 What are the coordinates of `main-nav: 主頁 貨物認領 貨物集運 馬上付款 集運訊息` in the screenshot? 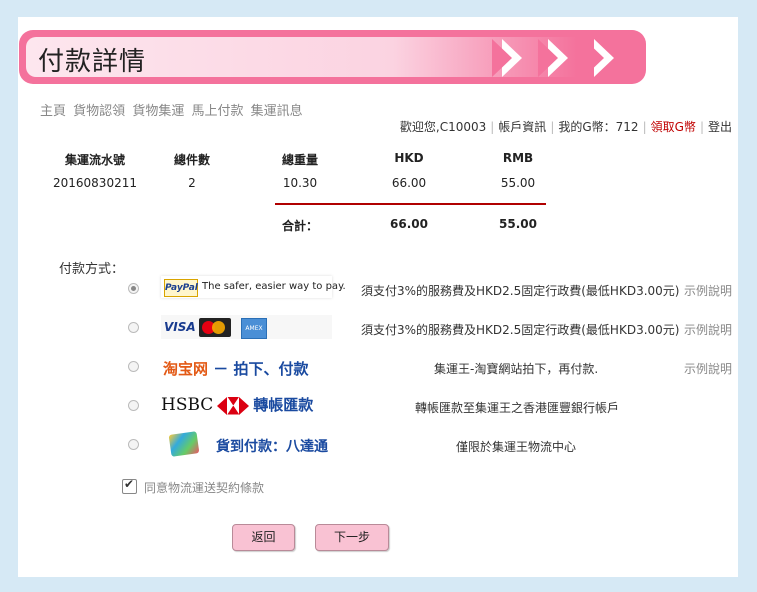 It's located at (173, 109).